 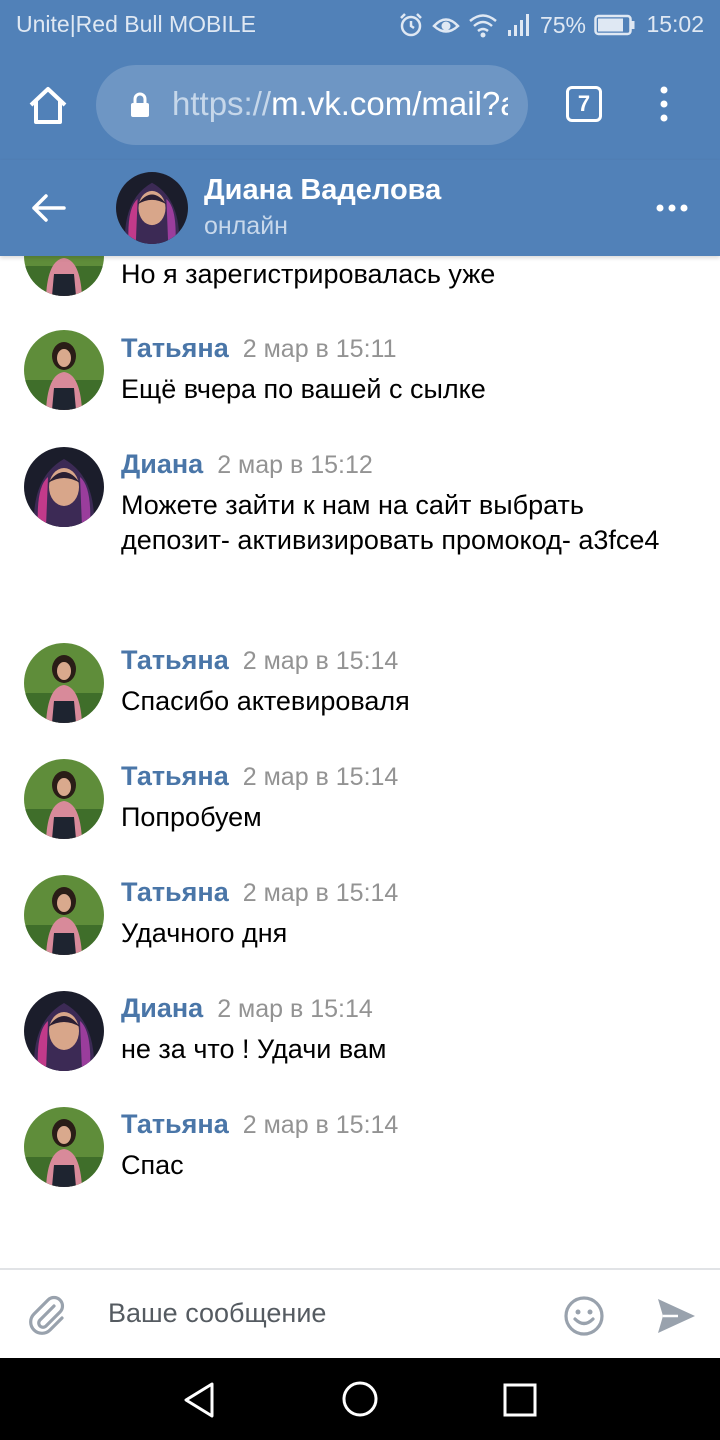 I want to click on nav-back-icon, so click(x=200, y=1400).